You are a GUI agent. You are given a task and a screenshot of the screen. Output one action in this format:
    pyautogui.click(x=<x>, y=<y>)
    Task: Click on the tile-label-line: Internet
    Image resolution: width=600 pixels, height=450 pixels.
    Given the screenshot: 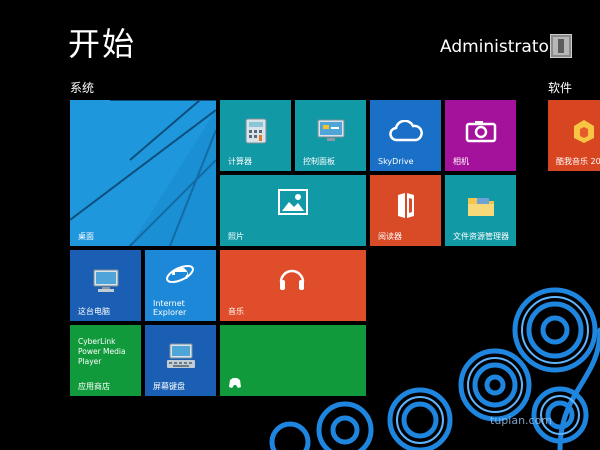 What is the action you would take?
    pyautogui.click(x=169, y=303)
    